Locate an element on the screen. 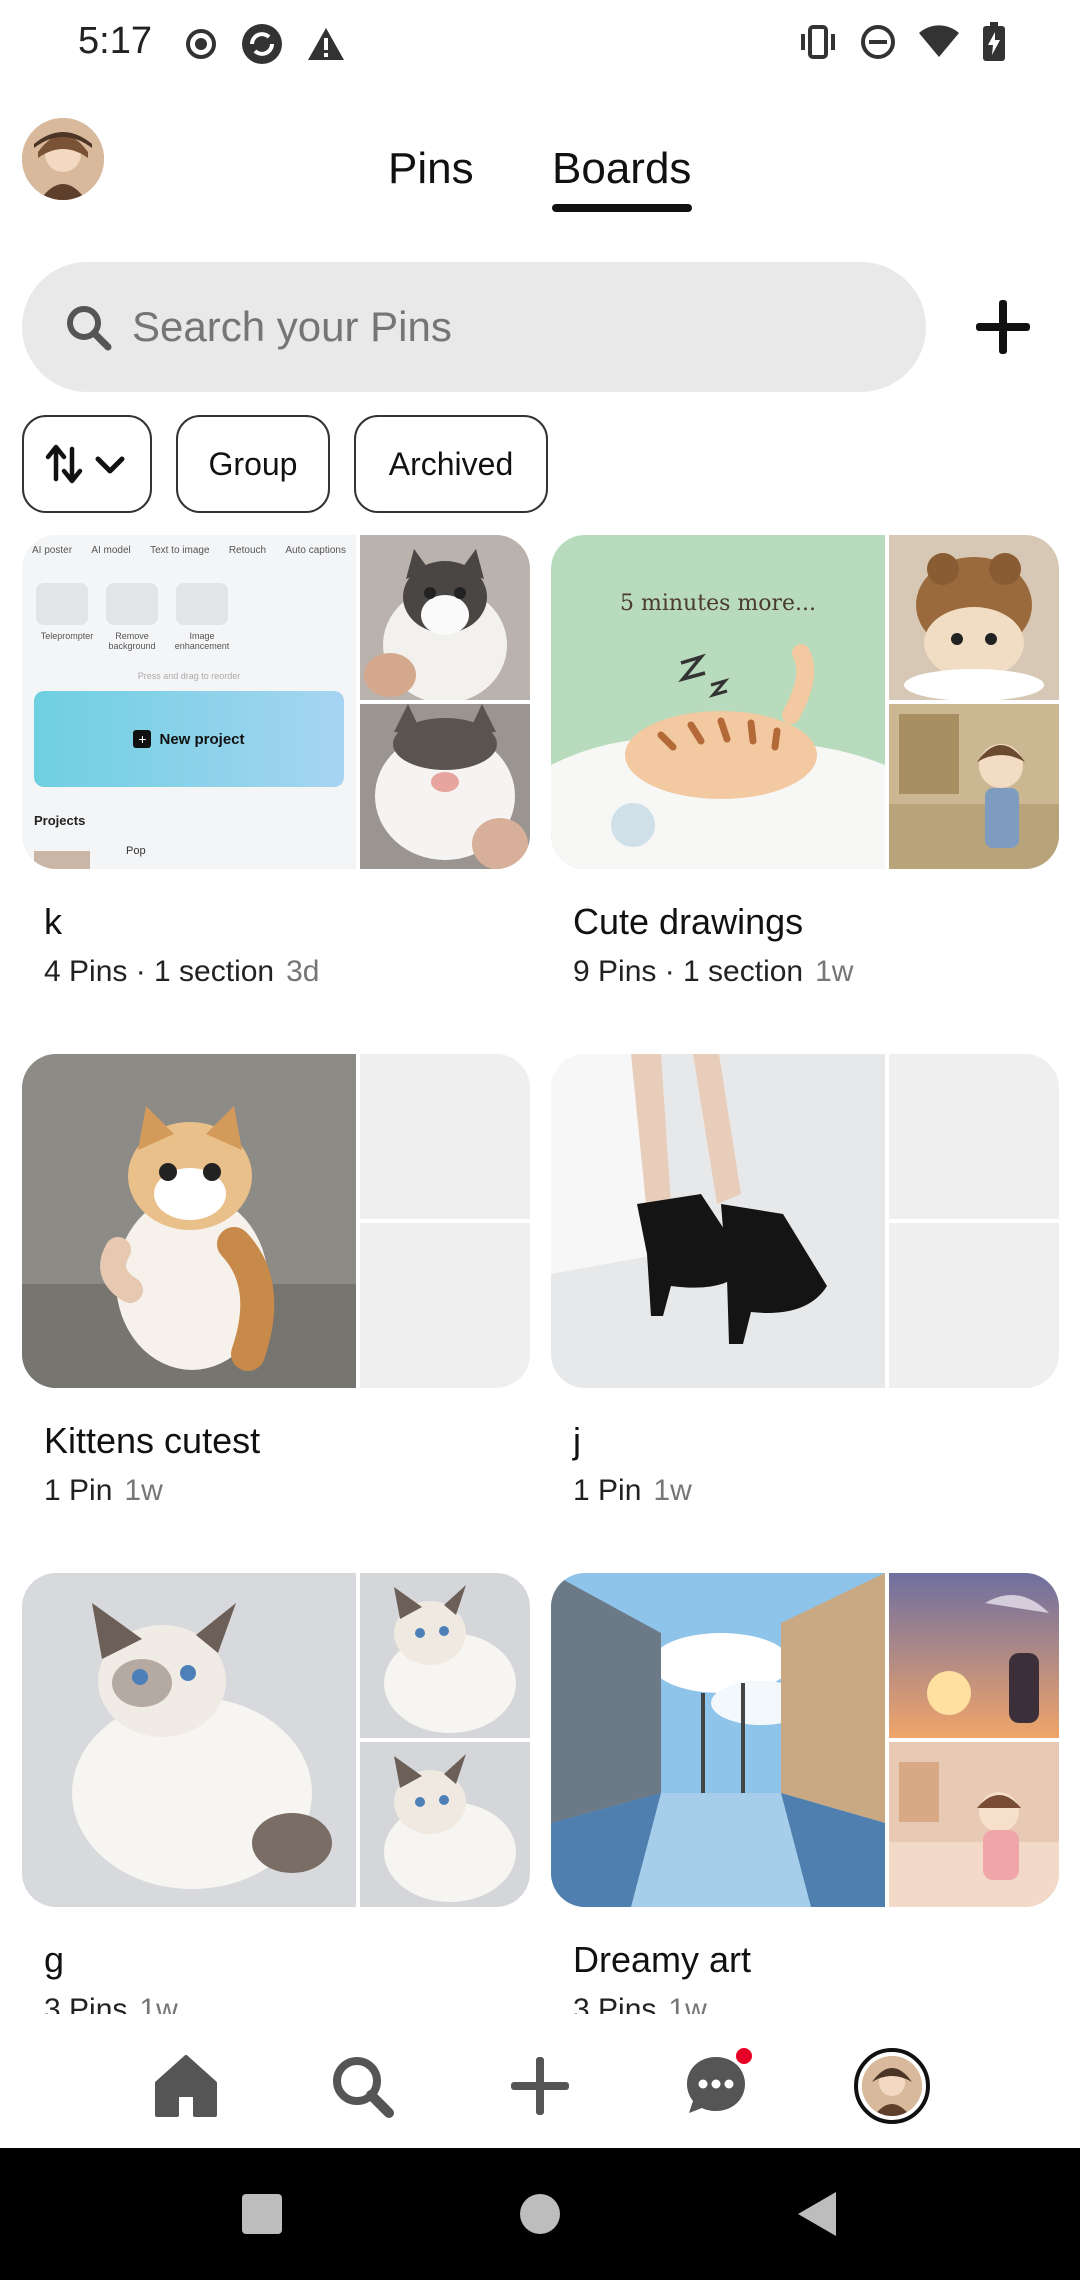 Image resolution: width=1080 pixels, height=2280 pixels. board-card-kittens-cutest: Kittens cutest 1 Pin 1w is located at coordinates (276, 1280).